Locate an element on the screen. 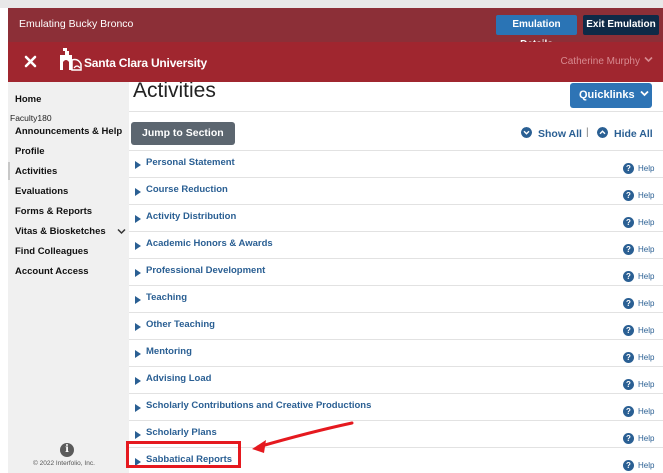 Image resolution: width=663 pixels, height=473 pixels. section-label: Other Teaching is located at coordinates (180, 324).